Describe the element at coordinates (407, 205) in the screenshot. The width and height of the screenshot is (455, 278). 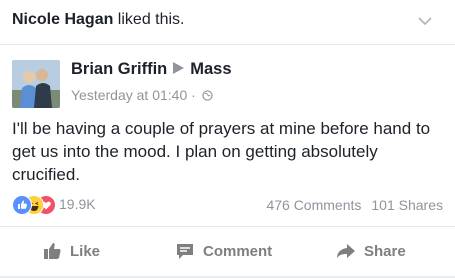
I see `shares-count: 101 Shares` at that location.